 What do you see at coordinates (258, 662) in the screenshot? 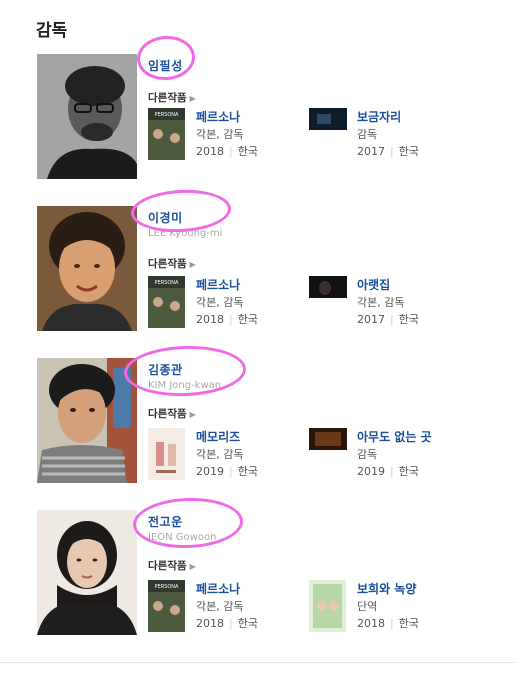
I see `divider` at bounding box center [258, 662].